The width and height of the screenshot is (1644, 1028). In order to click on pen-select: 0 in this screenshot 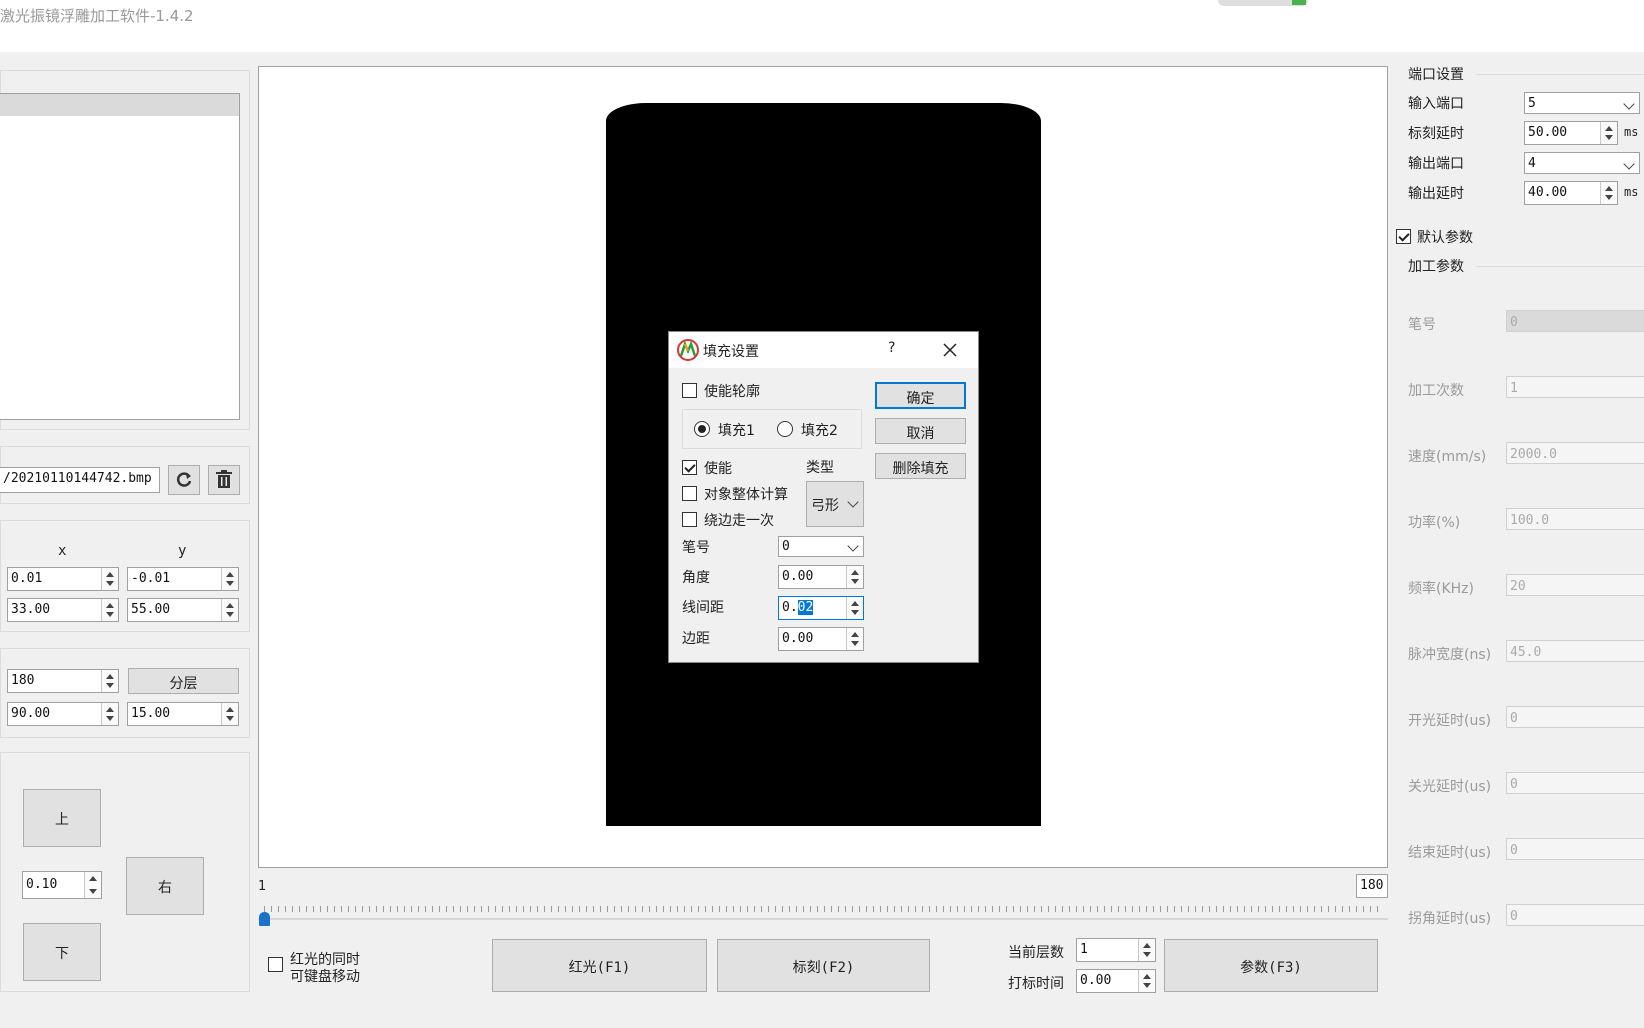, I will do `click(821, 546)`.